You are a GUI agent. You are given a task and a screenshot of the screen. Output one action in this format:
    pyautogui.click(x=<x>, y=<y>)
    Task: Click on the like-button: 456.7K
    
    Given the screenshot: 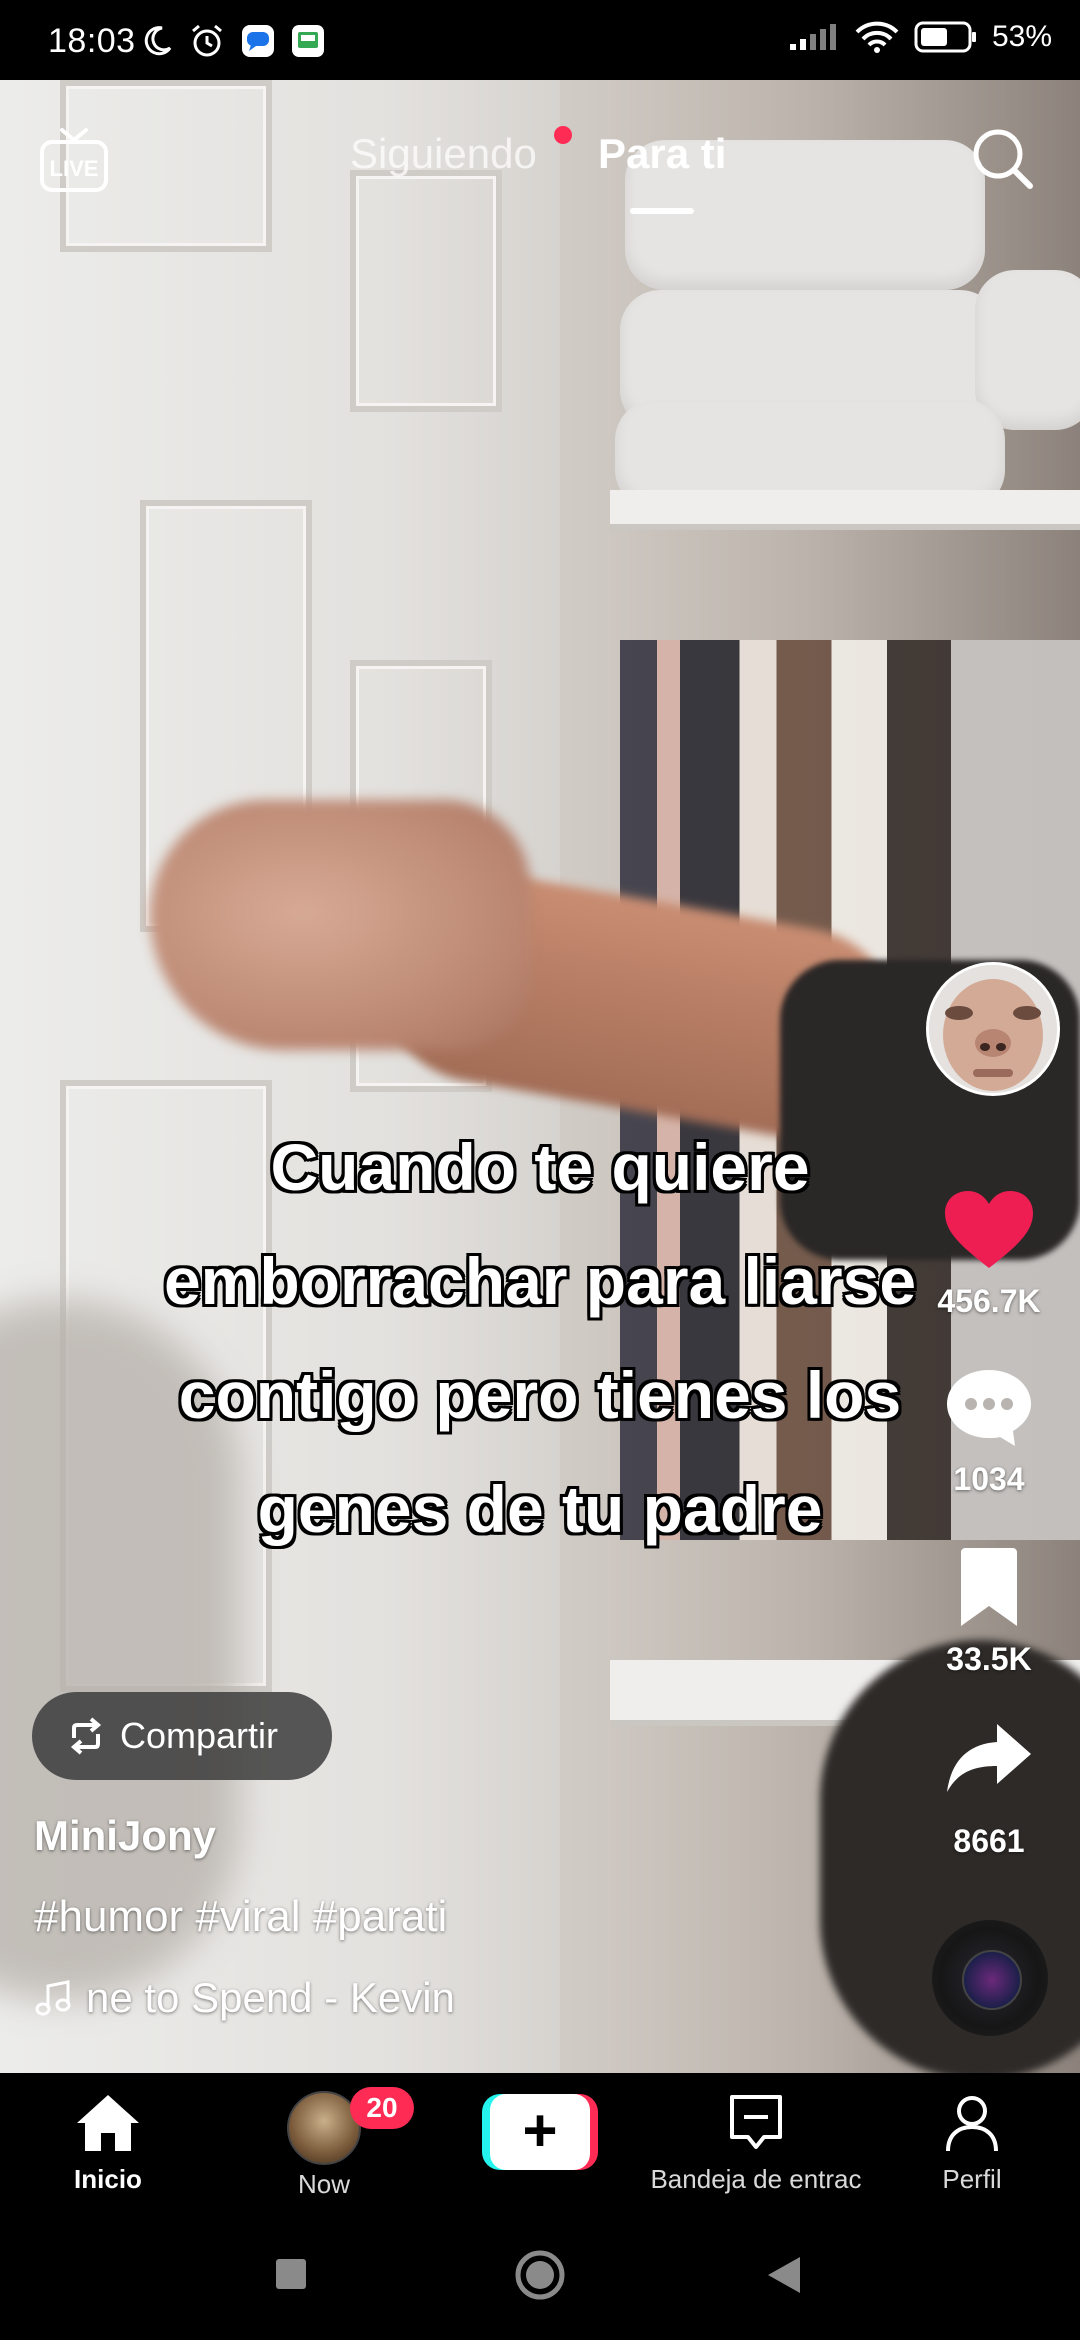 What is the action you would take?
    pyautogui.click(x=989, y=1254)
    